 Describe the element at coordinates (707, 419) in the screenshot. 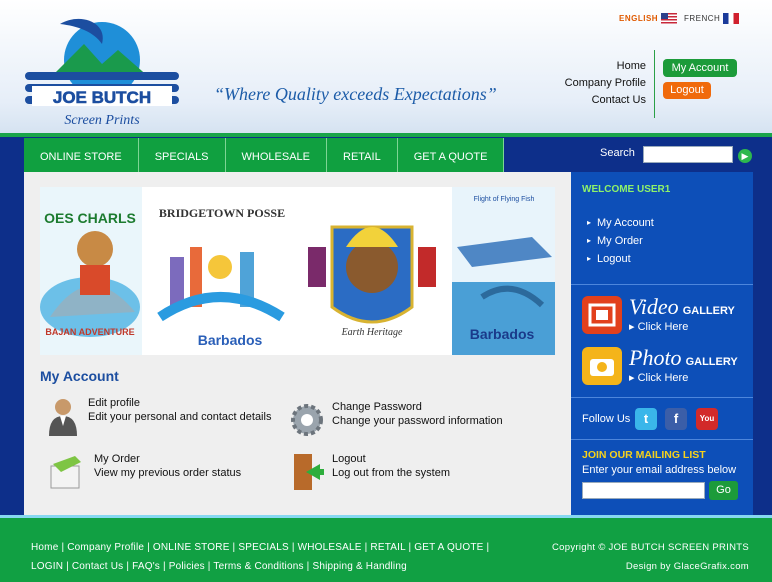

I see `youtube-icon: You` at that location.